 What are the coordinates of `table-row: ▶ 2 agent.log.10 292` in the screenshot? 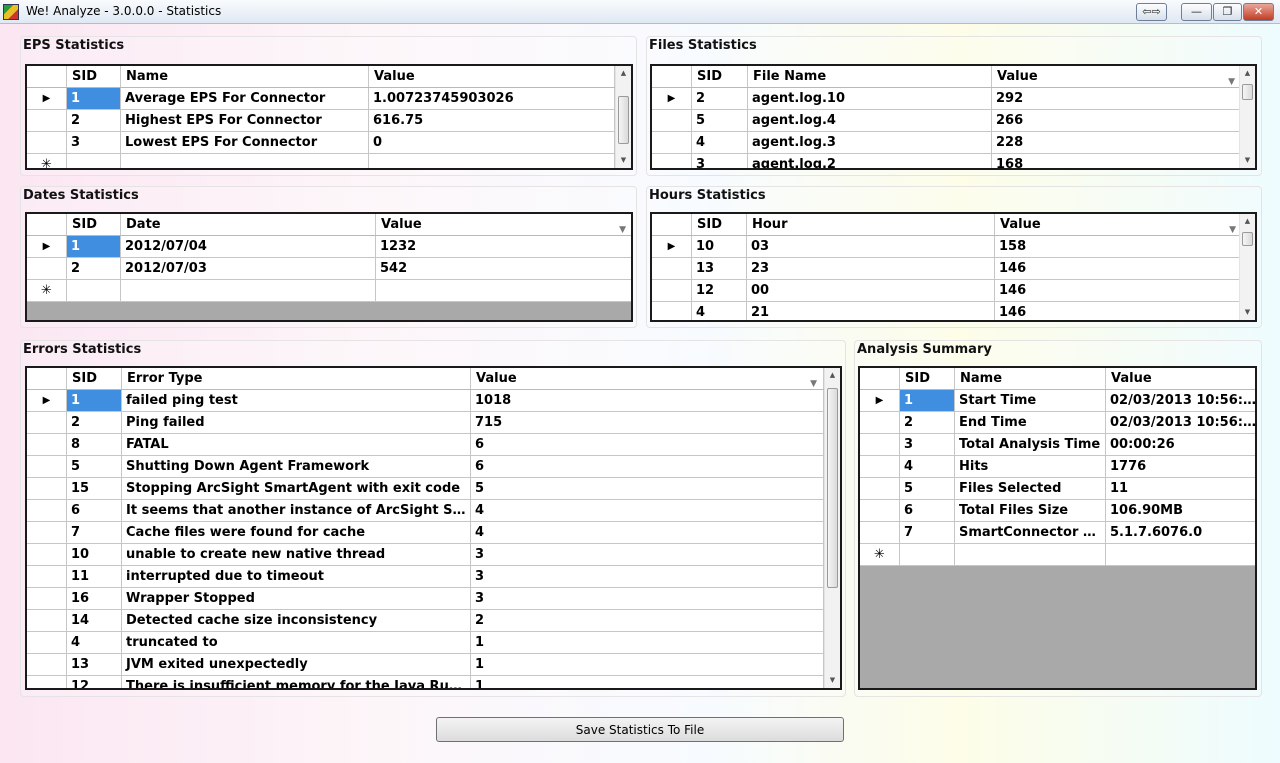 It's located at (947, 99).